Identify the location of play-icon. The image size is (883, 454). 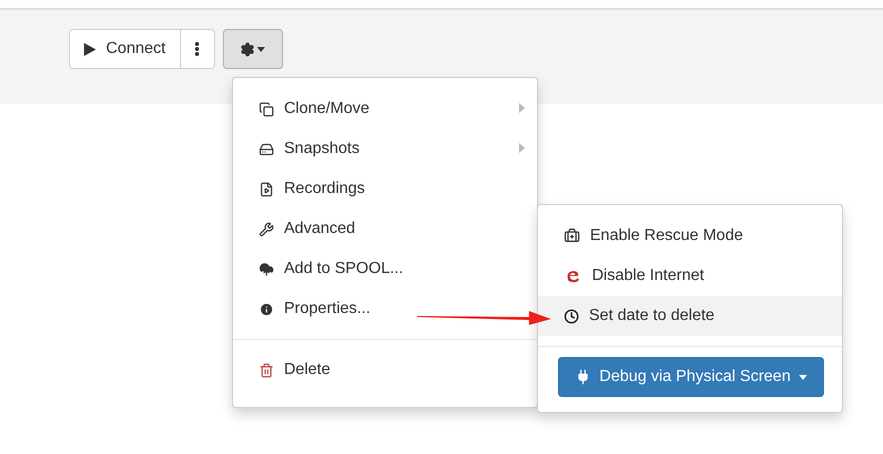
(90, 49).